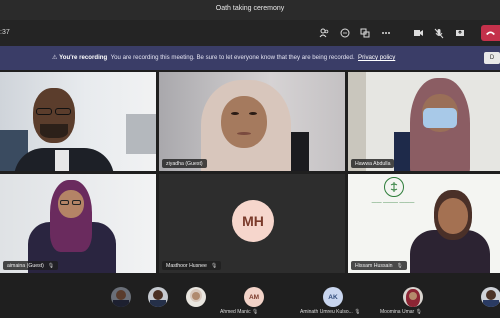  I want to click on participant-label: Masthoor Husnee 🎙, so click(192, 265).